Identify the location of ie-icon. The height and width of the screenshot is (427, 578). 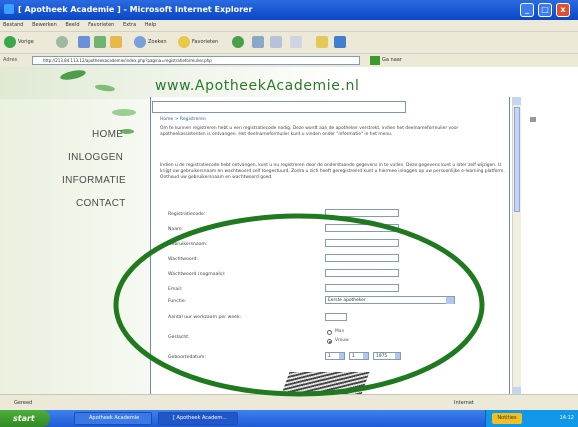
(9, 9).